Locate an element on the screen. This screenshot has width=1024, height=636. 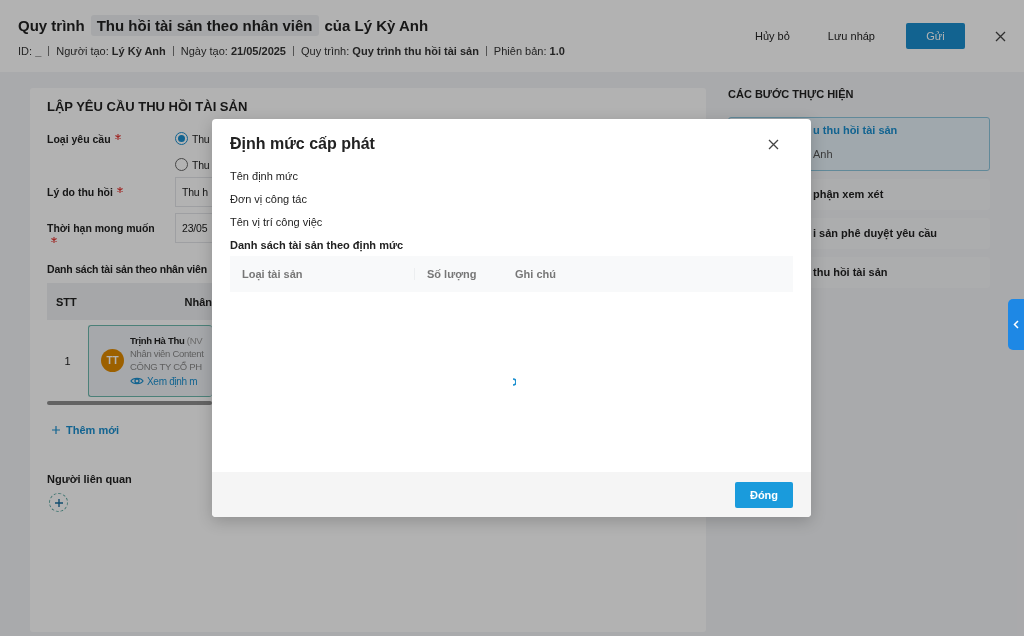
column-header: Ghi chú is located at coordinates (535, 274).